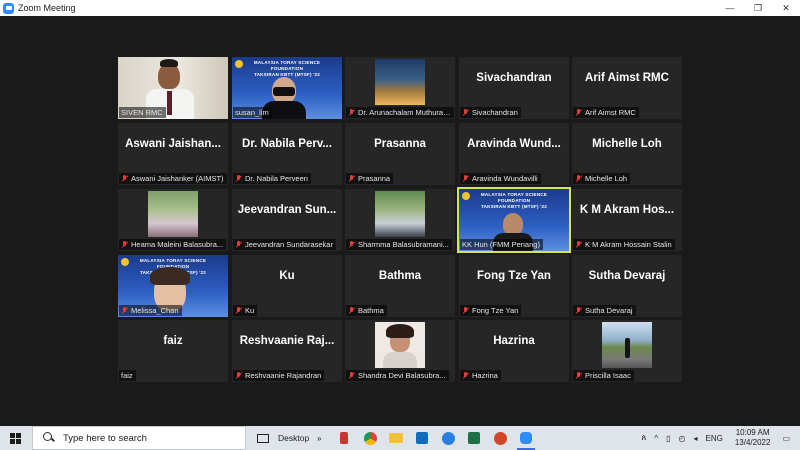  I want to click on participant-name-label: Aravinda Wundavilli, so click(500, 178).